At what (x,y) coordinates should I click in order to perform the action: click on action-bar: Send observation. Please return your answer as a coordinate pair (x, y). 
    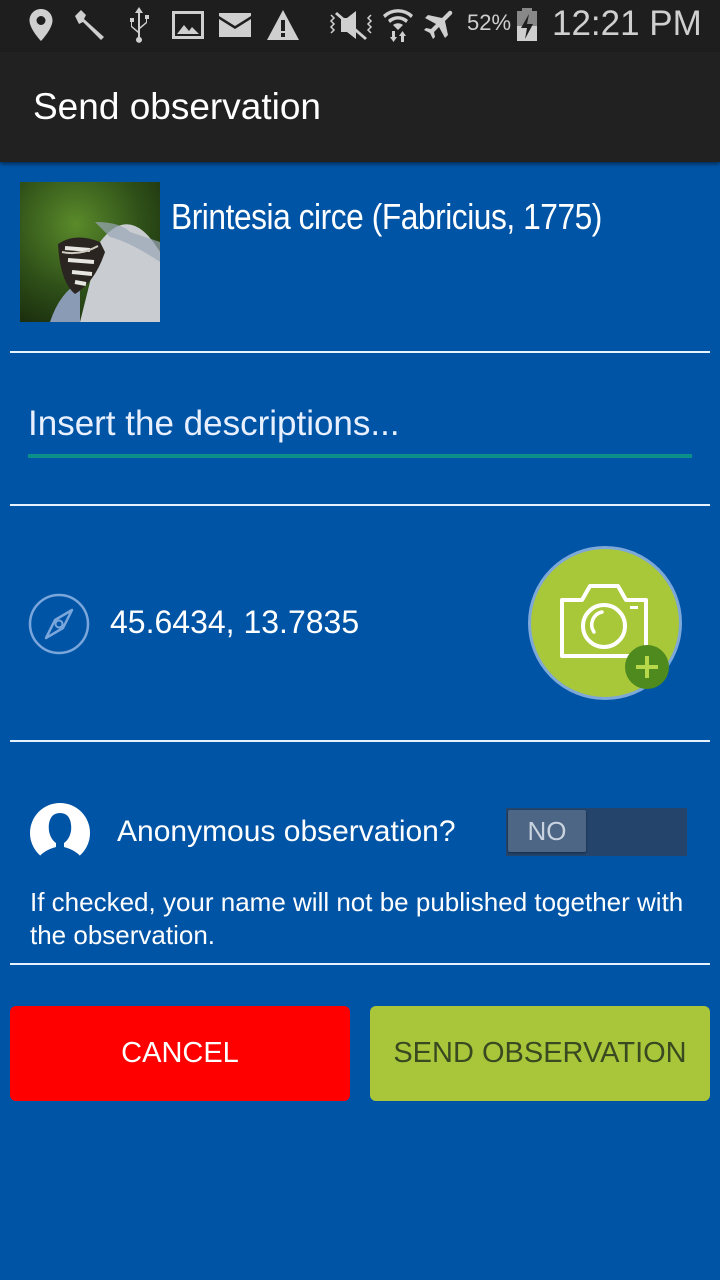
    Looking at the image, I should click on (360, 107).